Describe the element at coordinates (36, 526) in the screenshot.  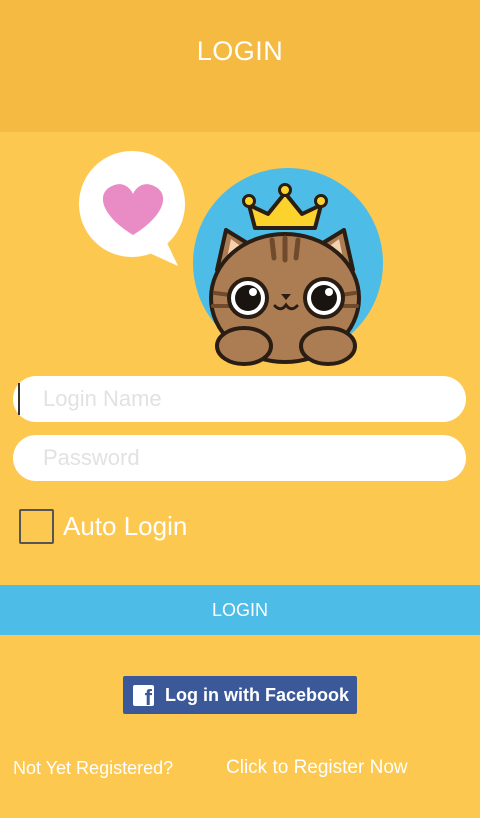
I see `auto-login-checkbox` at that location.